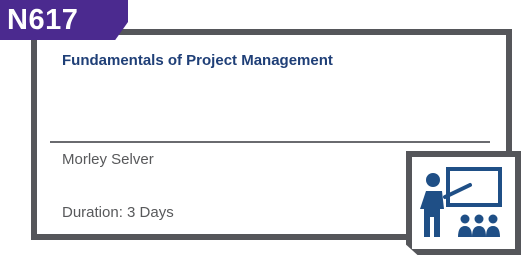 The height and width of the screenshot is (259, 522). I want to click on divider, so click(270, 142).